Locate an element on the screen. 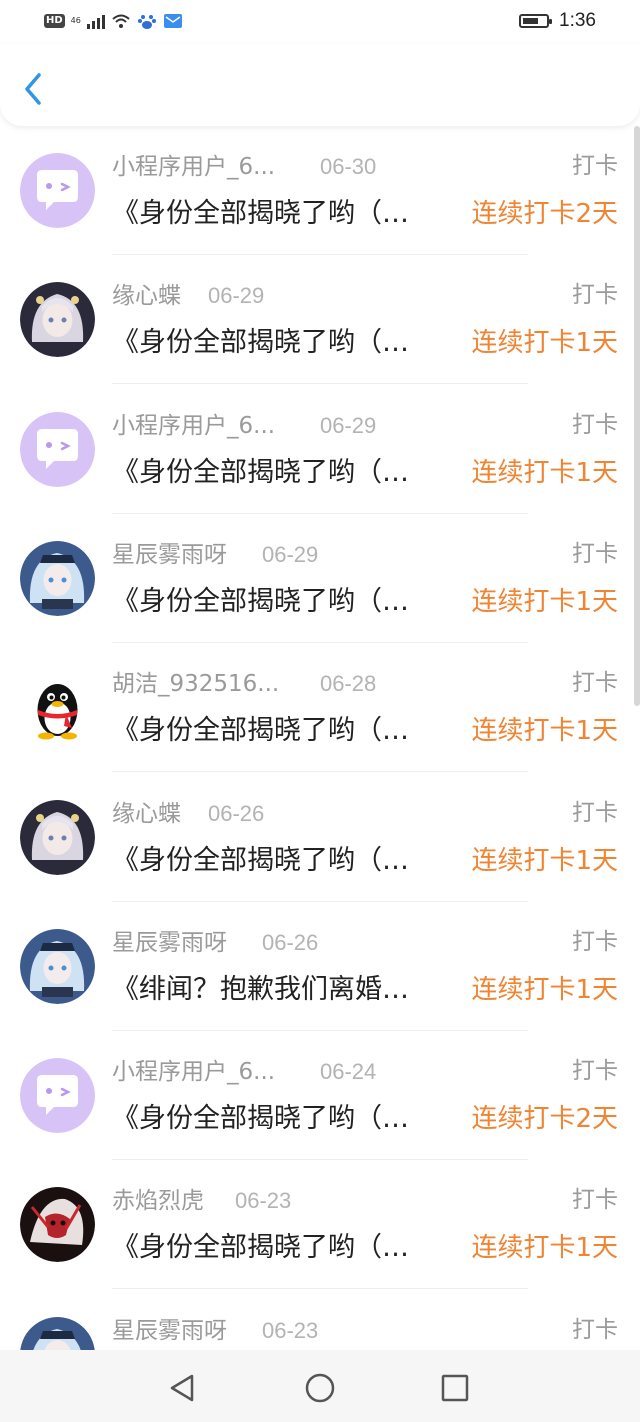 The width and height of the screenshot is (640, 1422). back-triangle-icon is located at coordinates (182, 1388).